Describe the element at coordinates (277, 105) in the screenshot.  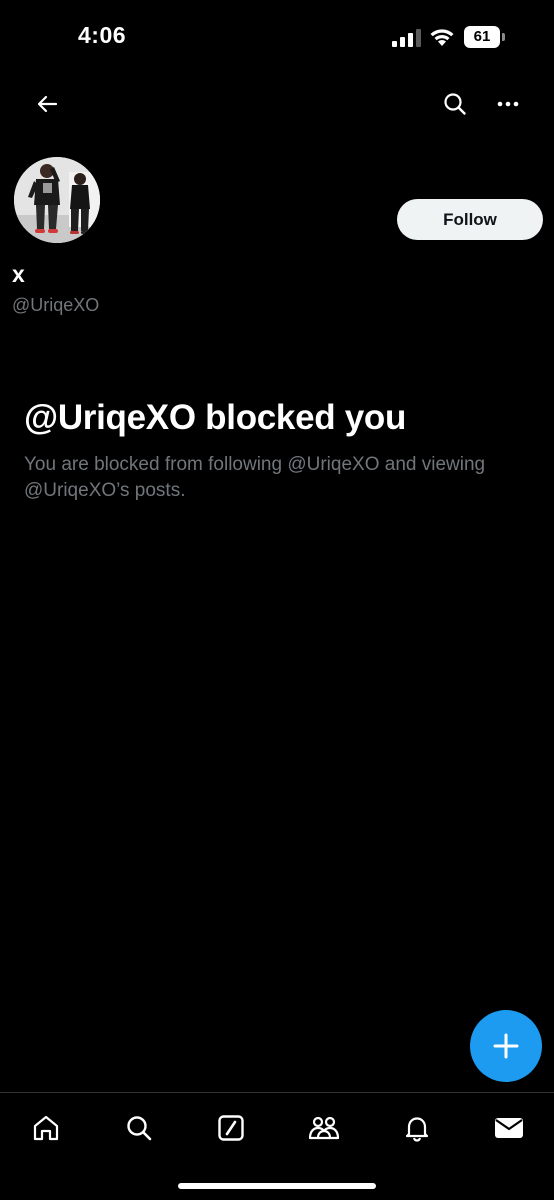
I see `top-nav` at that location.